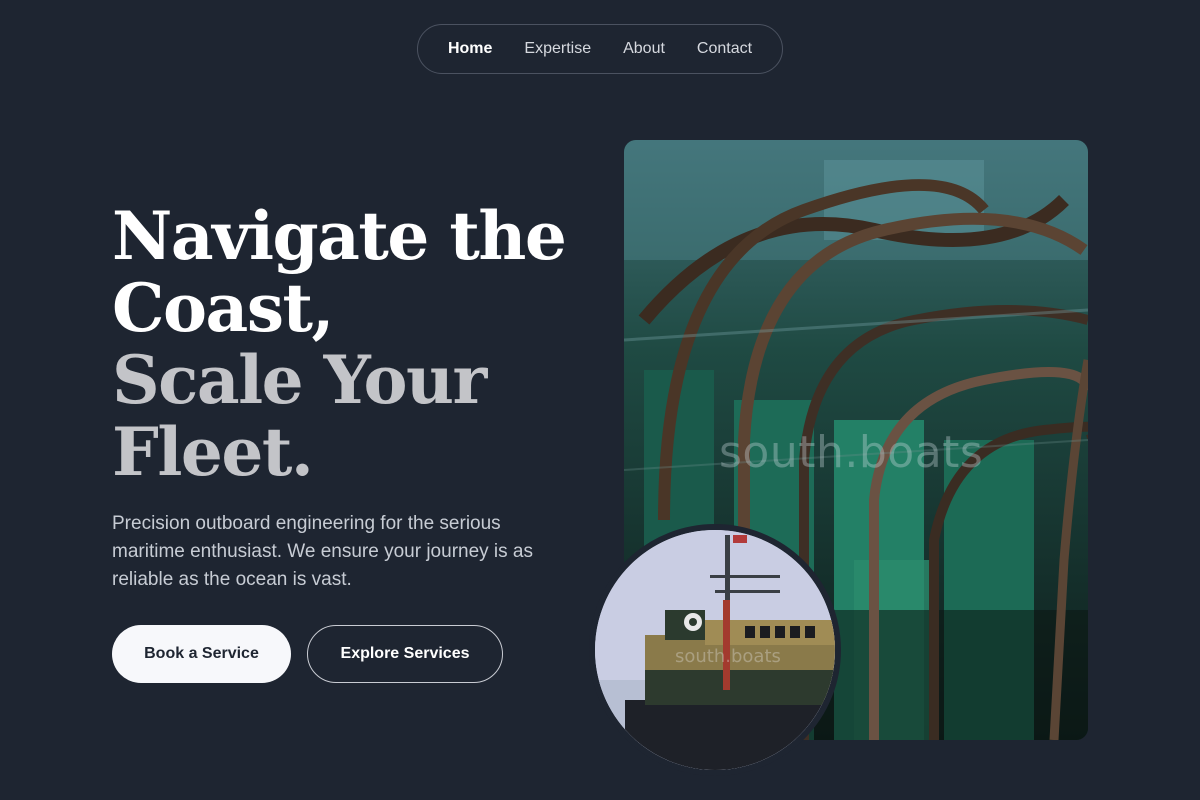 The image size is (1200, 800). What do you see at coordinates (728, 656) in the screenshot?
I see `circle-image-watermark: south.boats` at bounding box center [728, 656].